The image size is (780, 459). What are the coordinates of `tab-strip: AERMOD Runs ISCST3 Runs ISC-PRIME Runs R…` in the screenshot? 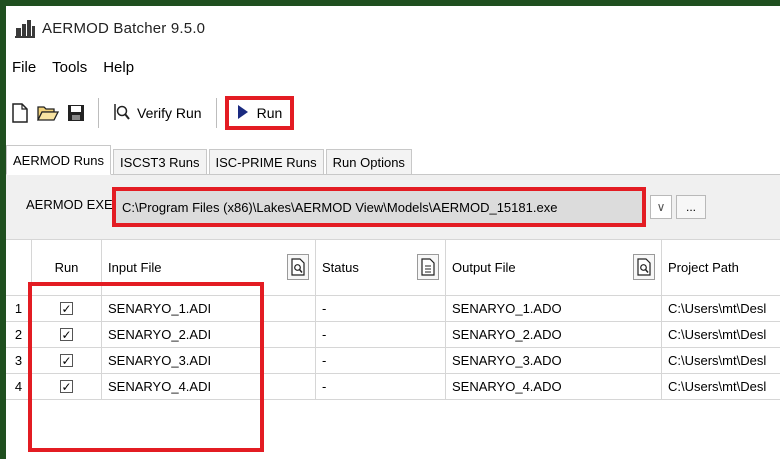 It's located at (393, 158).